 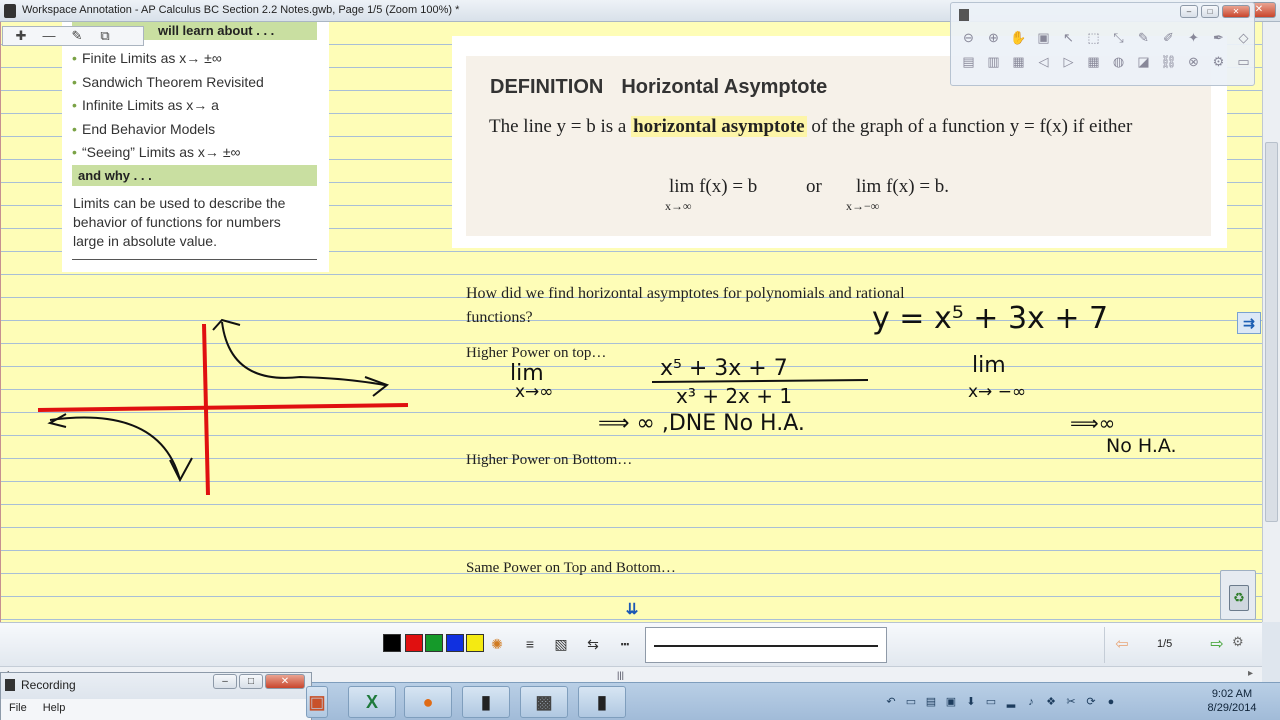 What do you see at coordinates (414, 643) in the screenshot?
I see `color-red` at bounding box center [414, 643].